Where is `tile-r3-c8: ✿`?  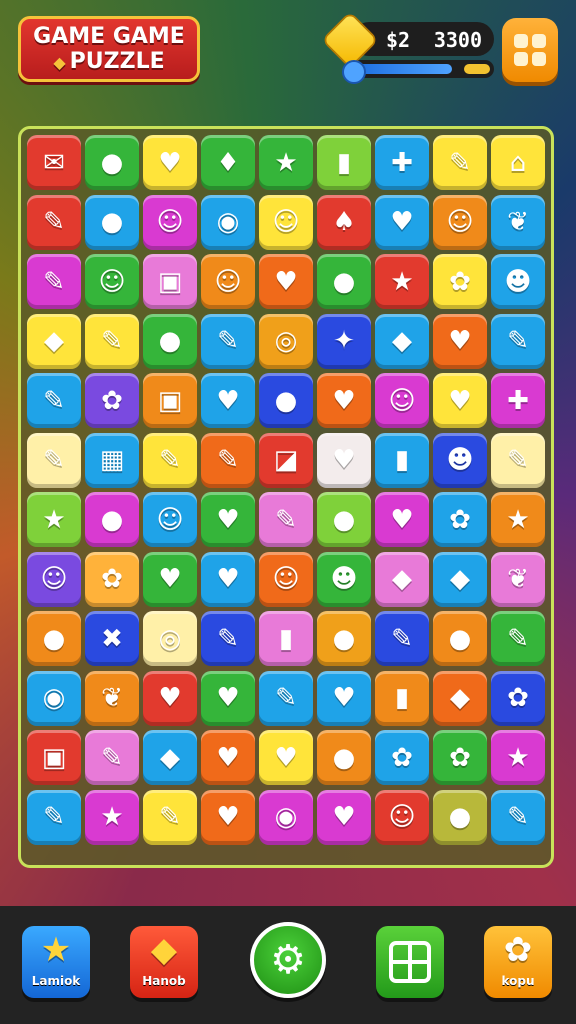
tile-r3-c8: ✿ is located at coordinates (460, 281).